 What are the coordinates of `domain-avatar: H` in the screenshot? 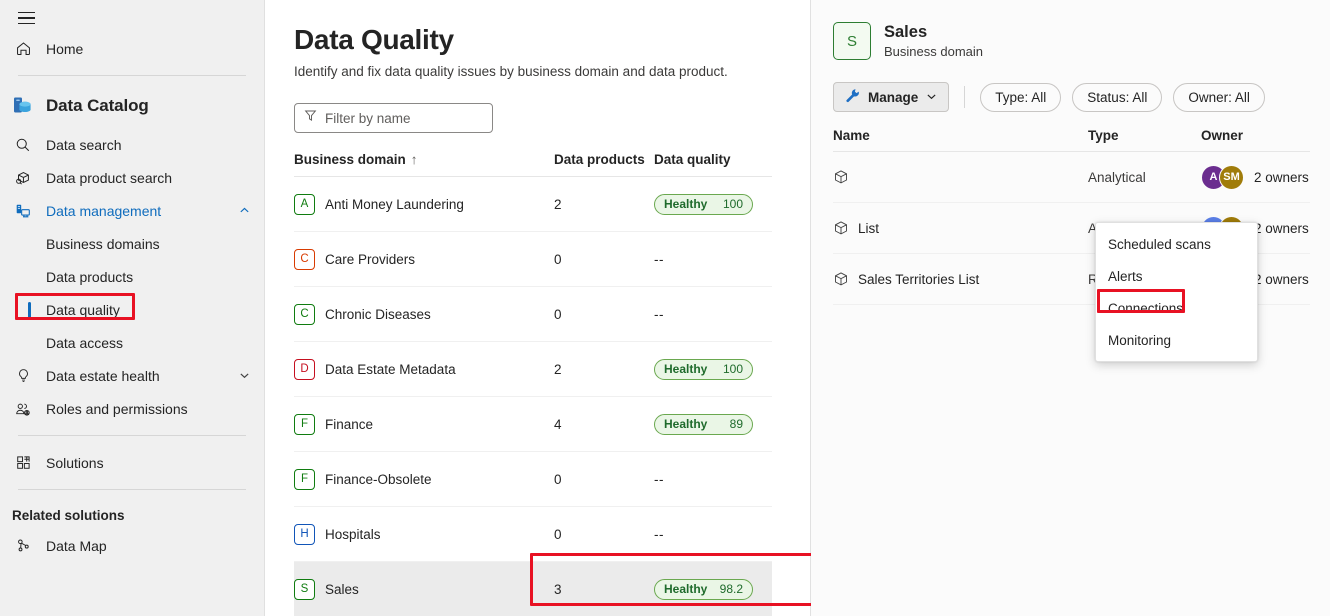 It's located at (304, 534).